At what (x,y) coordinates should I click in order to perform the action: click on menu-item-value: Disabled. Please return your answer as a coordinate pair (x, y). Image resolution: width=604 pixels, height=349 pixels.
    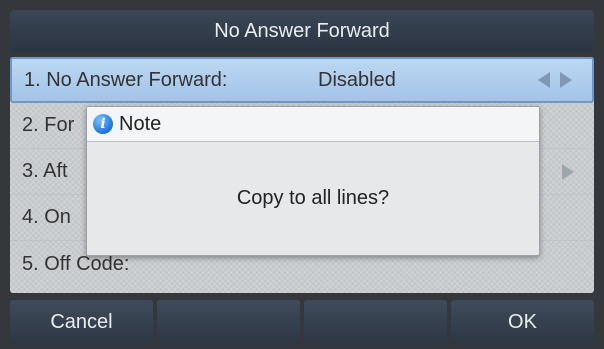
    Looking at the image, I should click on (357, 79).